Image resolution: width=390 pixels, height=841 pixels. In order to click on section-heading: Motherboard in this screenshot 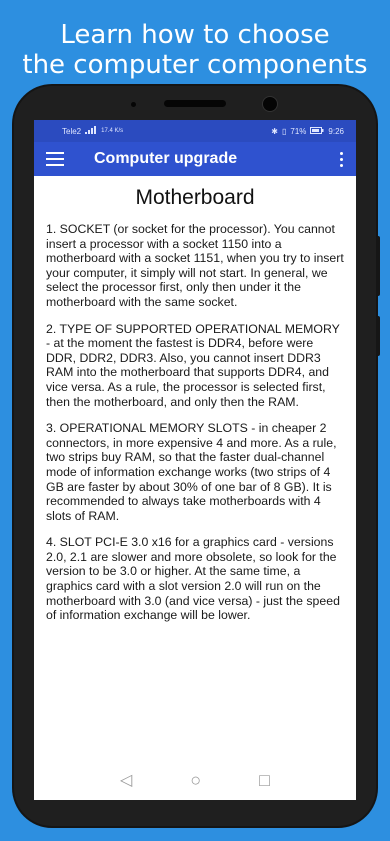, I will do `click(195, 197)`.